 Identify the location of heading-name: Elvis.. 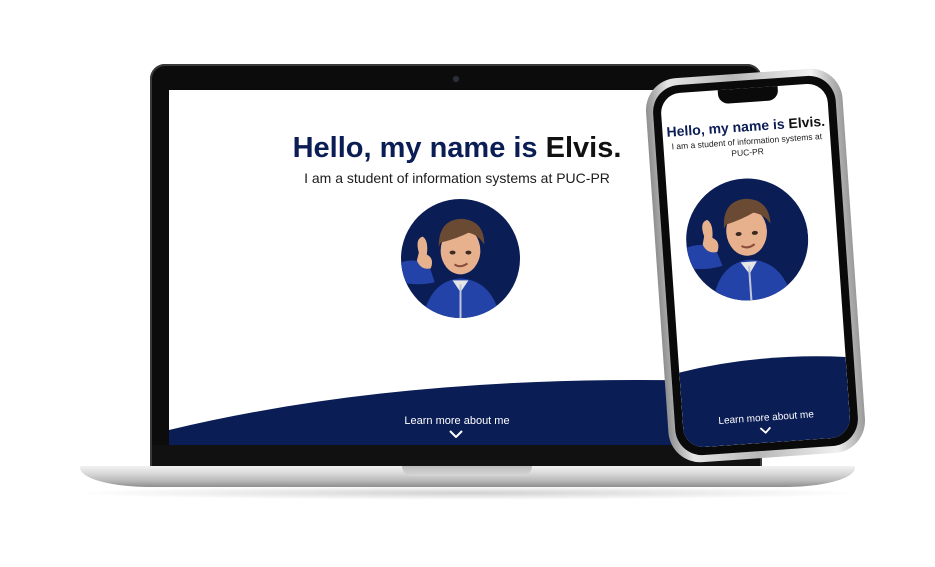
(583, 148).